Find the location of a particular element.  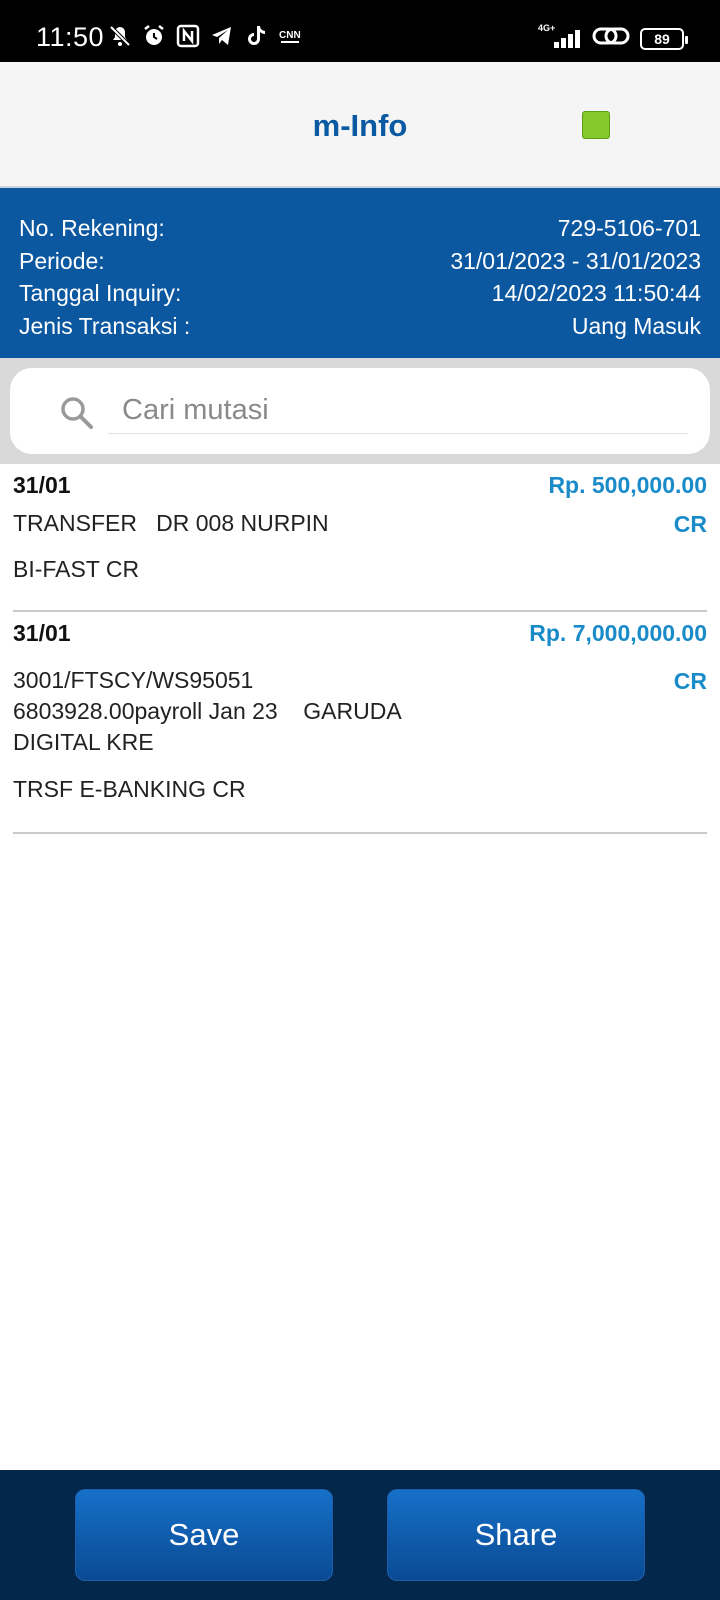

transaction-amount: Rp. 7,000,000.00 is located at coordinates (618, 633).